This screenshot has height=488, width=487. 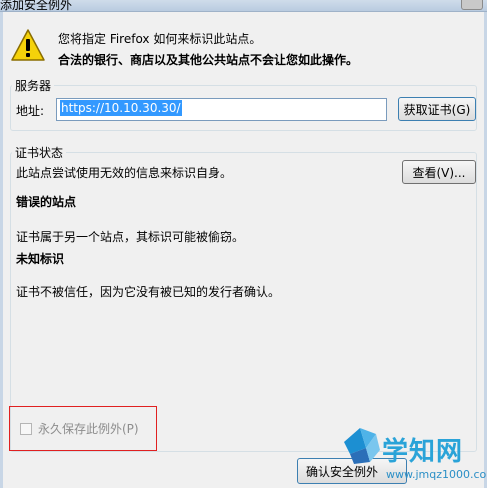 I want to click on address-label: 地址:, so click(x=30, y=111).